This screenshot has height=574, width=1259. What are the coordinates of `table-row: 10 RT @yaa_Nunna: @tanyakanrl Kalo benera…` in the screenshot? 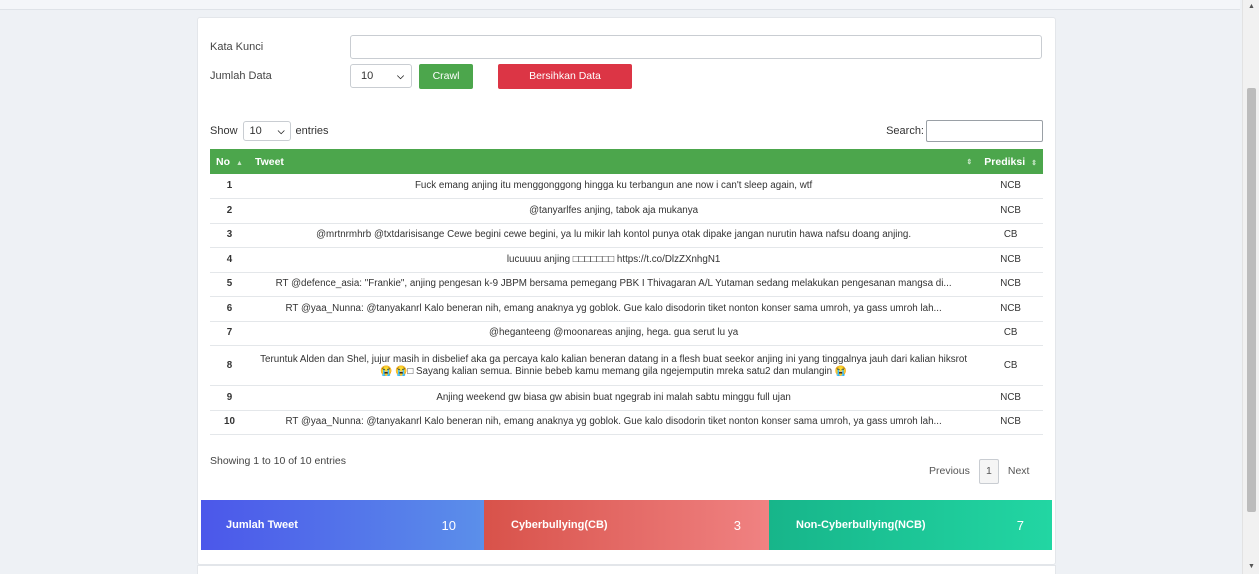 It's located at (626, 422).